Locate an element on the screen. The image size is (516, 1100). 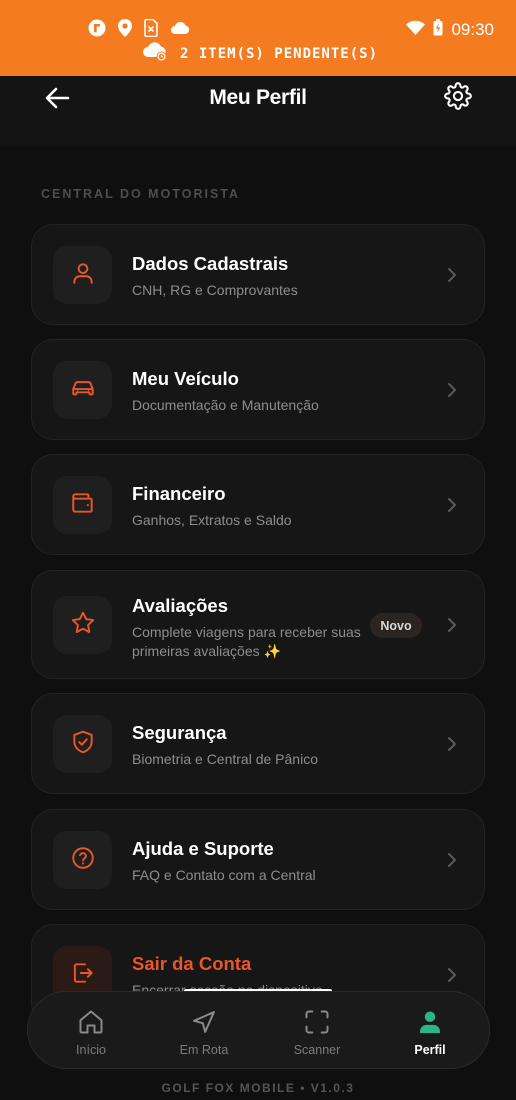
page-title: Meu Perfil is located at coordinates (258, 97).